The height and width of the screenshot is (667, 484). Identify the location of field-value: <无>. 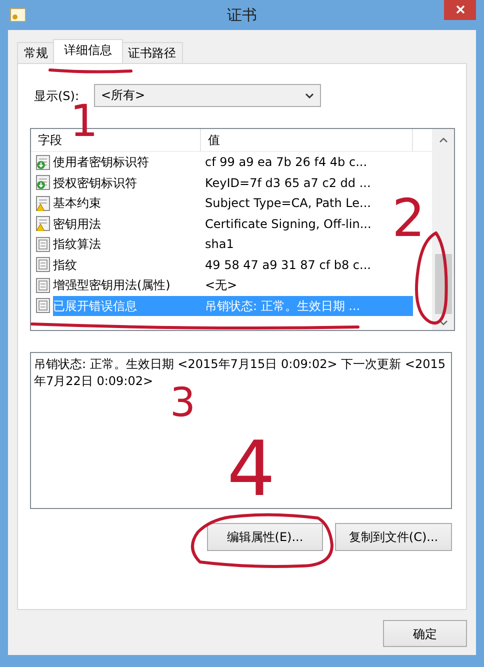
(307, 285).